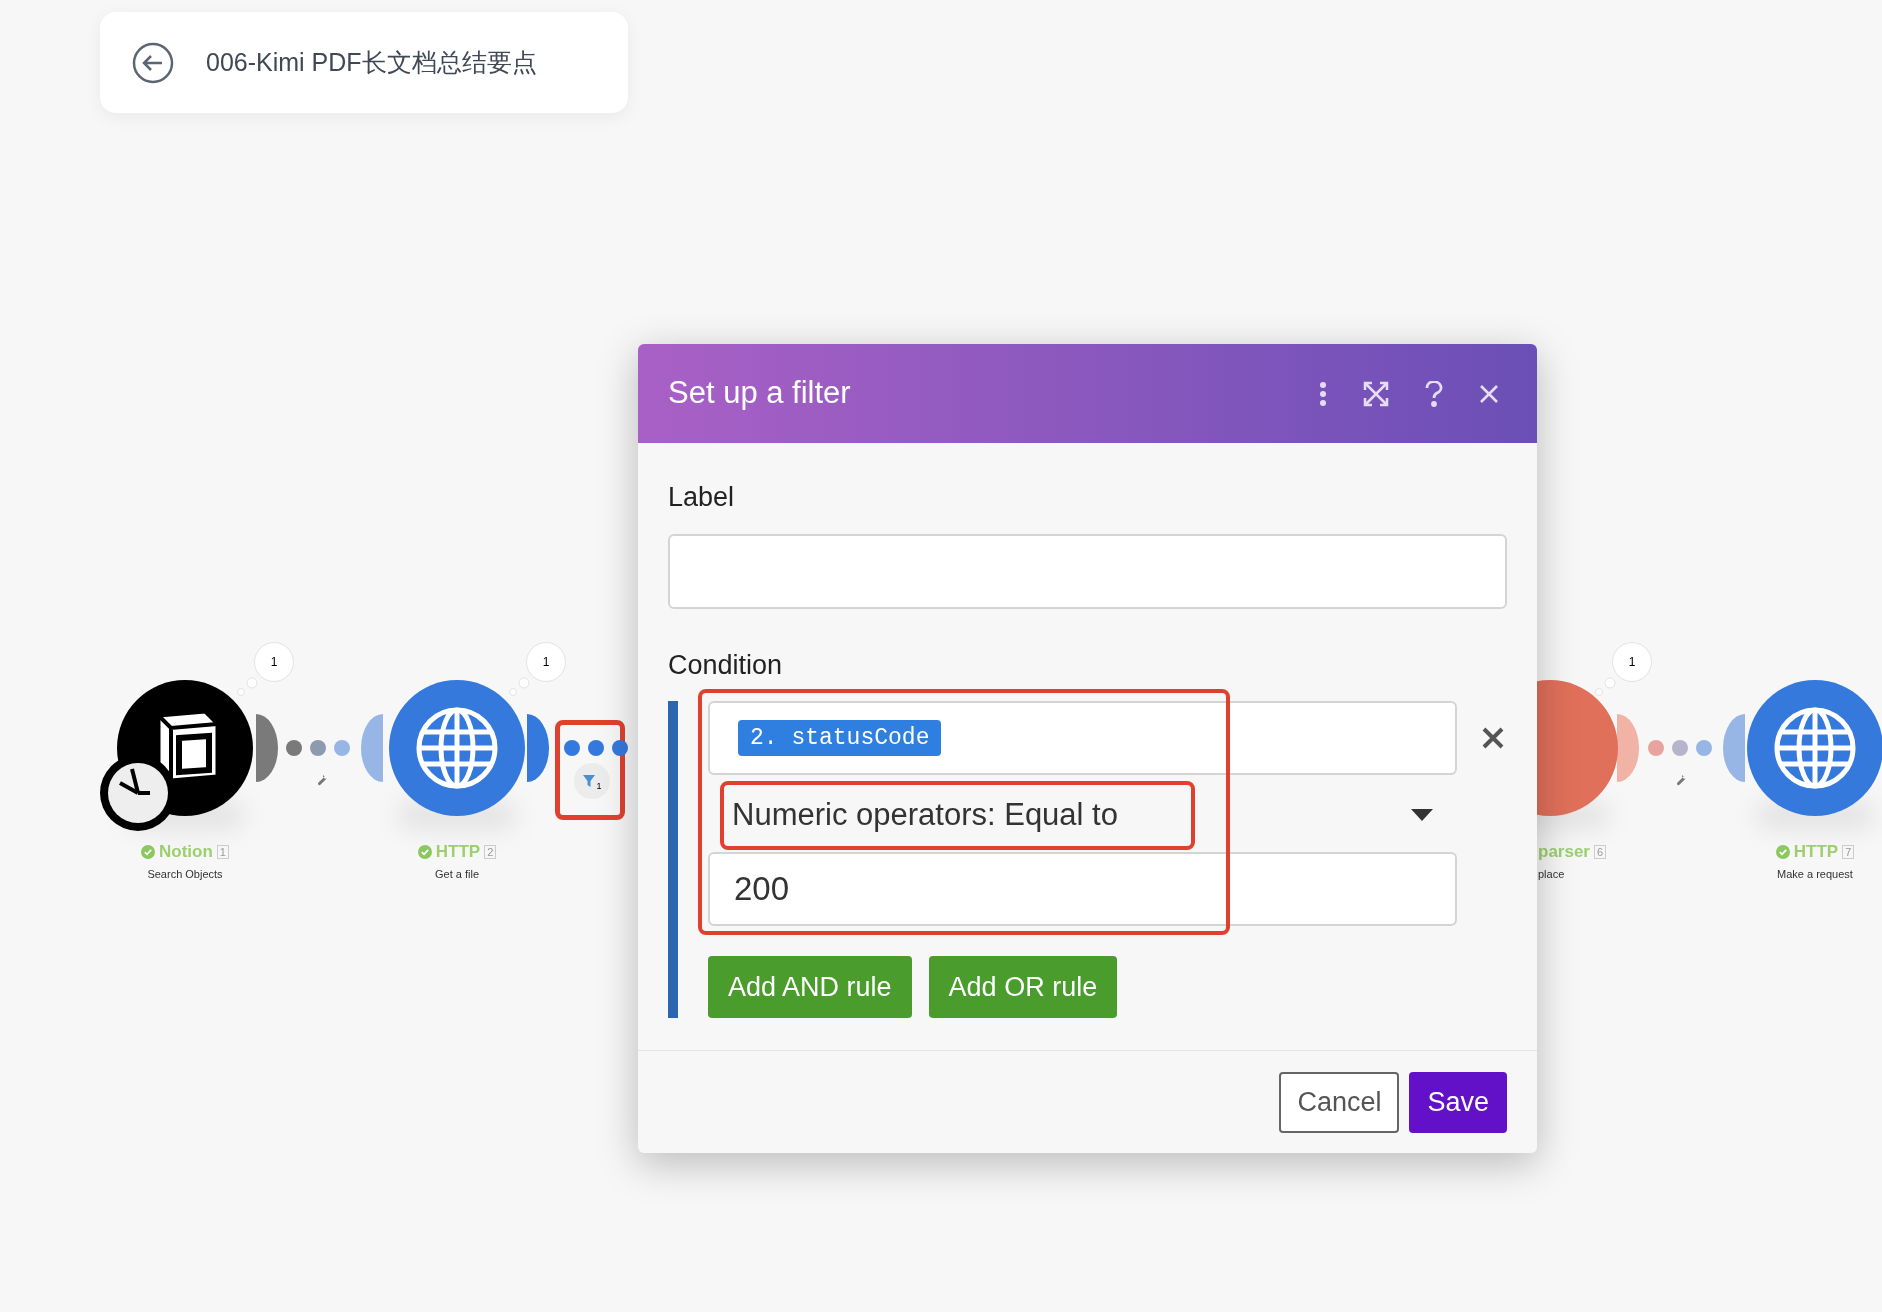 This screenshot has width=1882, height=1312. I want to click on save-button: Save, so click(1458, 1102).